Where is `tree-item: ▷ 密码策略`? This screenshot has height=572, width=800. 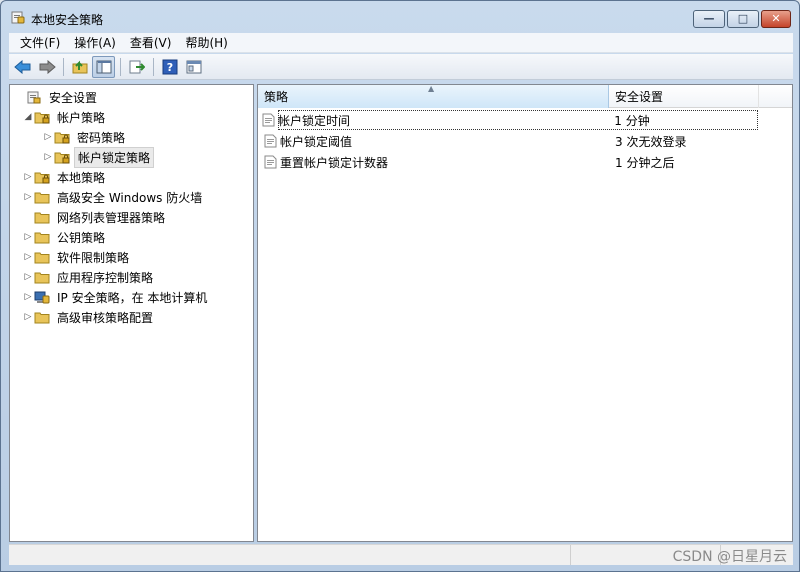 tree-item: ▷ 密码策略 is located at coordinates (85, 137).